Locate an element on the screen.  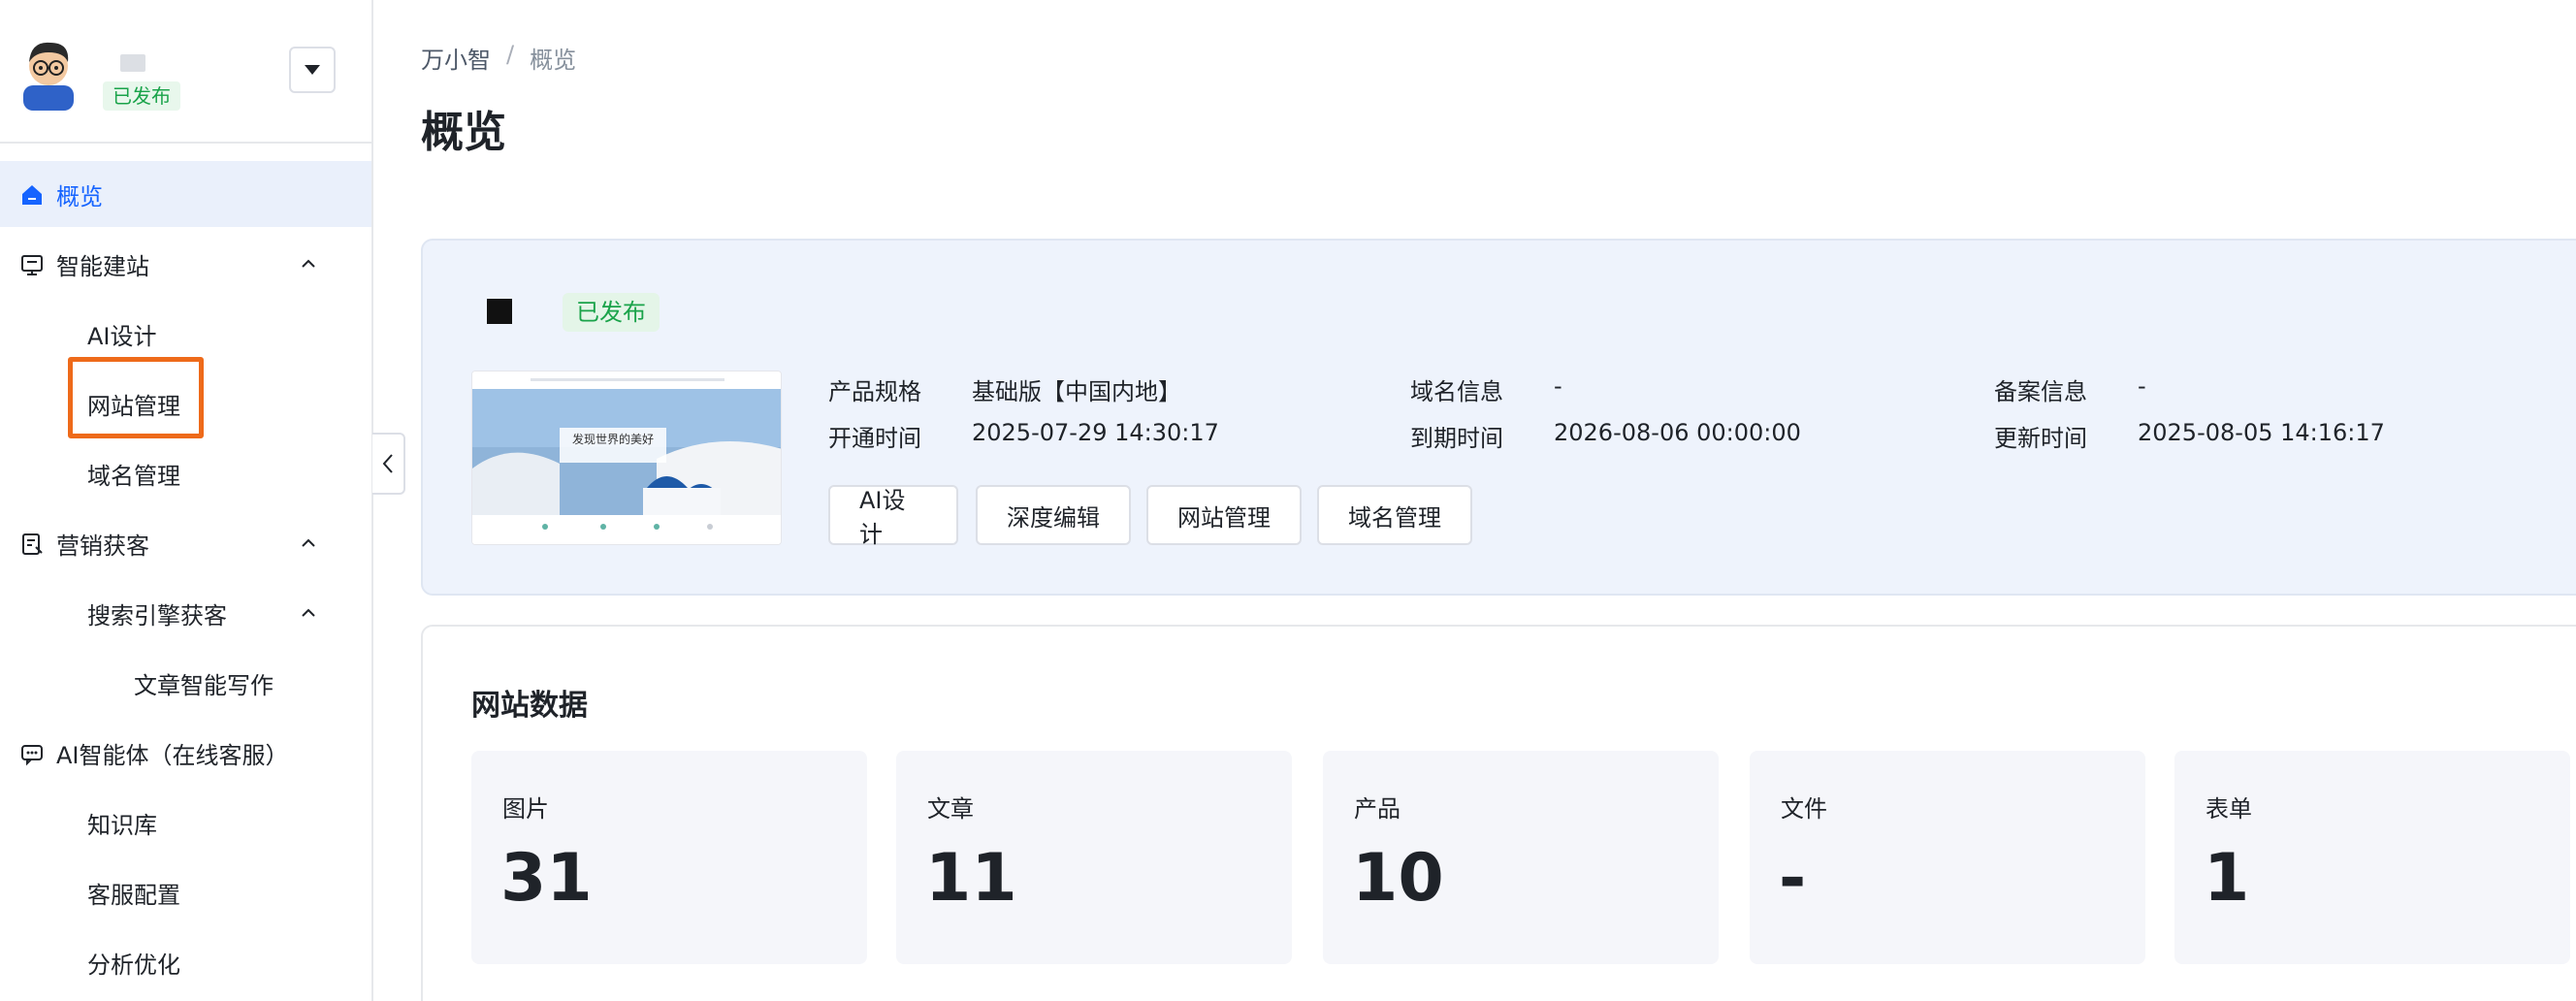
stat-value: 10 is located at coordinates (1398, 878).